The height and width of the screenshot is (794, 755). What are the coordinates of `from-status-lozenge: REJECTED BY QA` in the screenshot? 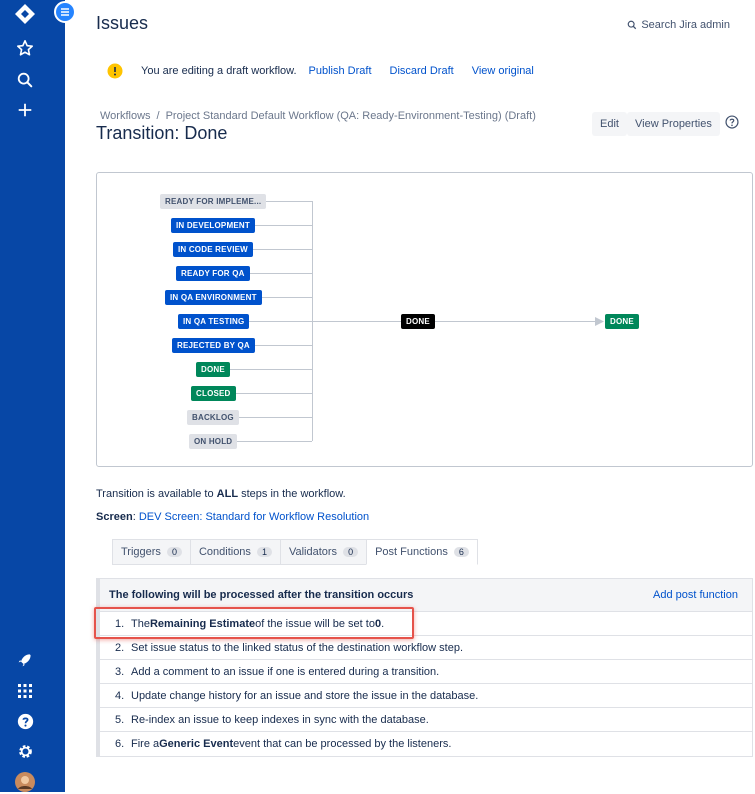 It's located at (213, 345).